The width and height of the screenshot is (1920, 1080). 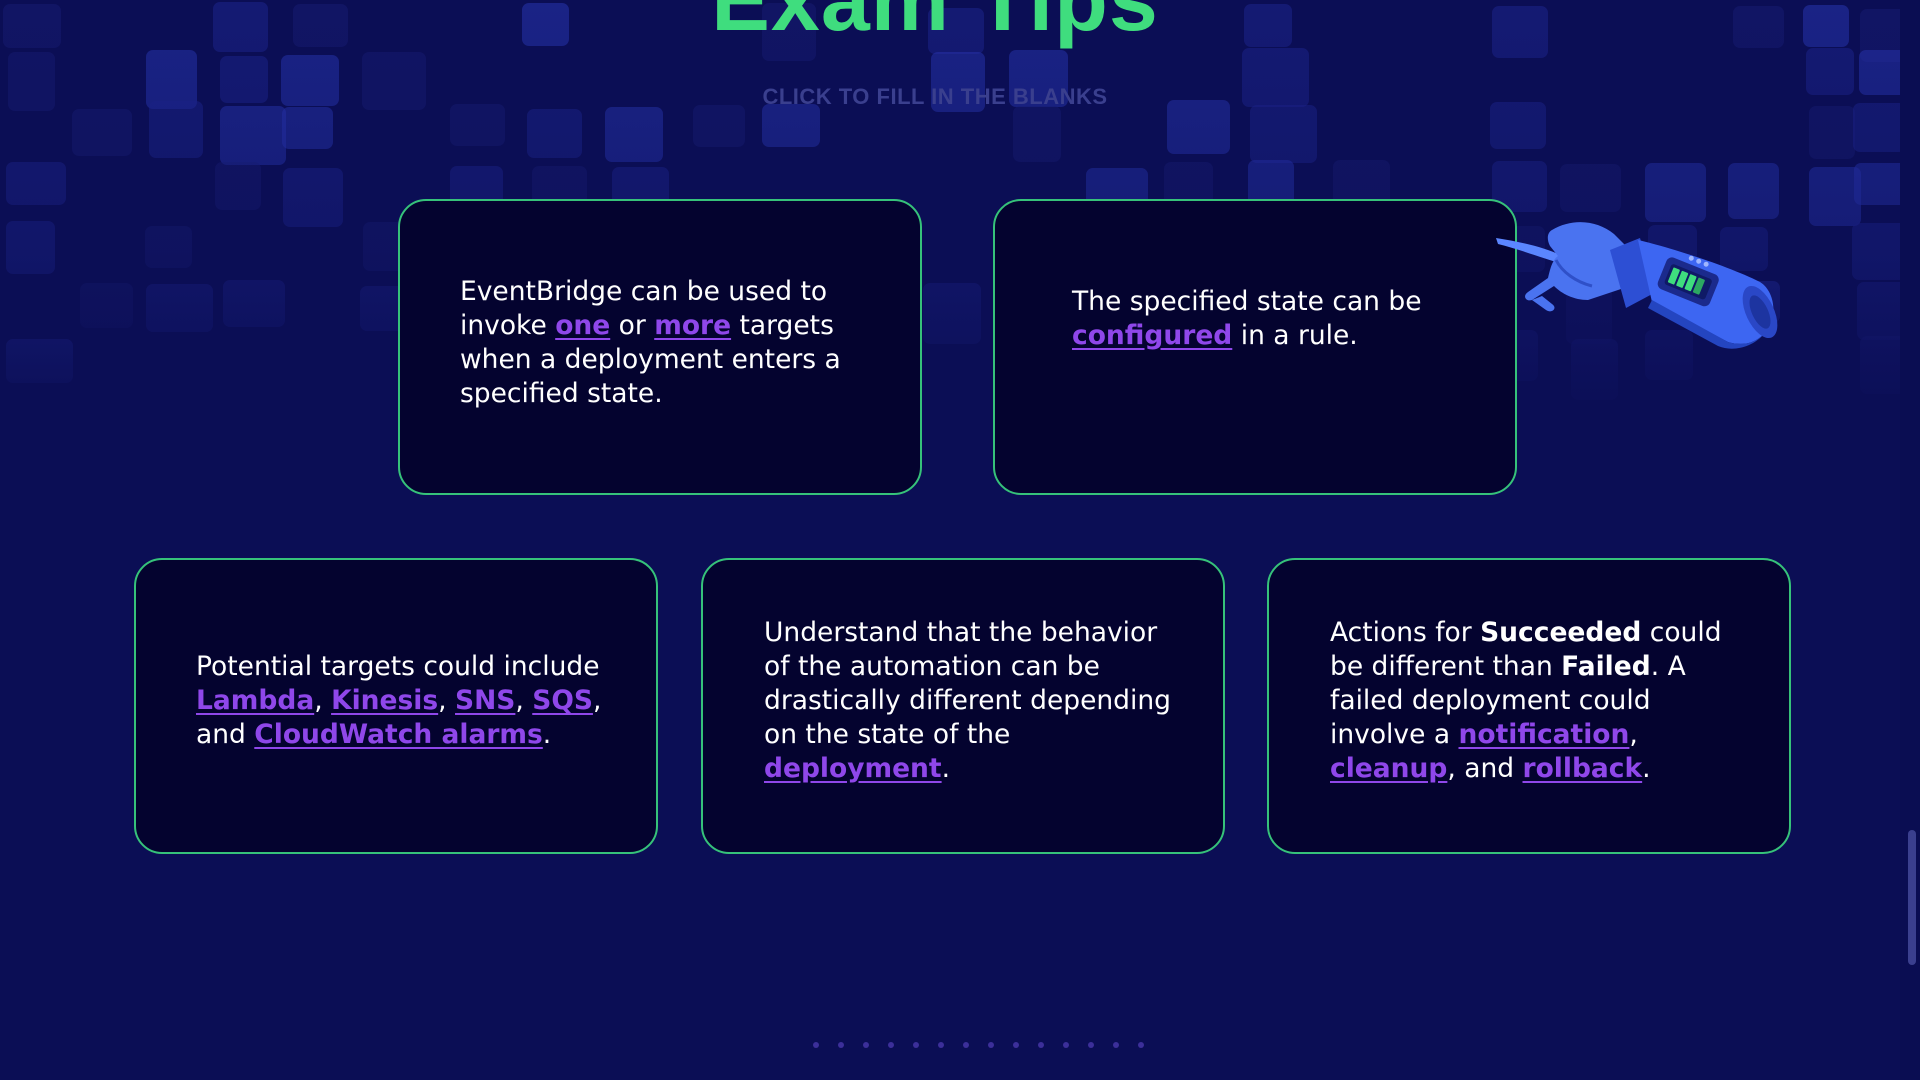 I want to click on tip-text: or, so click(x=632, y=325).